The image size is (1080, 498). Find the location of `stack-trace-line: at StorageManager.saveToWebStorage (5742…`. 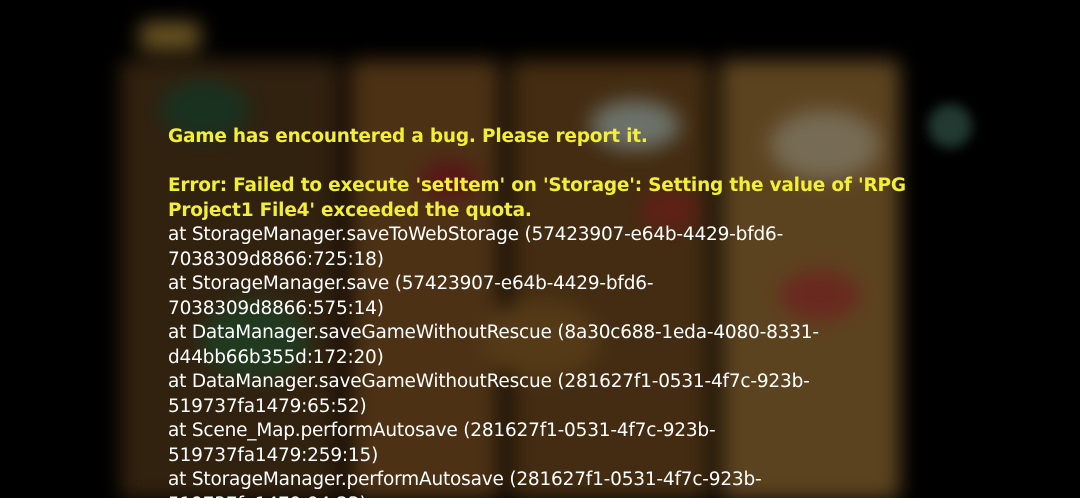

stack-trace-line: at StorageManager.saveToWebStorage (5742… is located at coordinates (476, 247).